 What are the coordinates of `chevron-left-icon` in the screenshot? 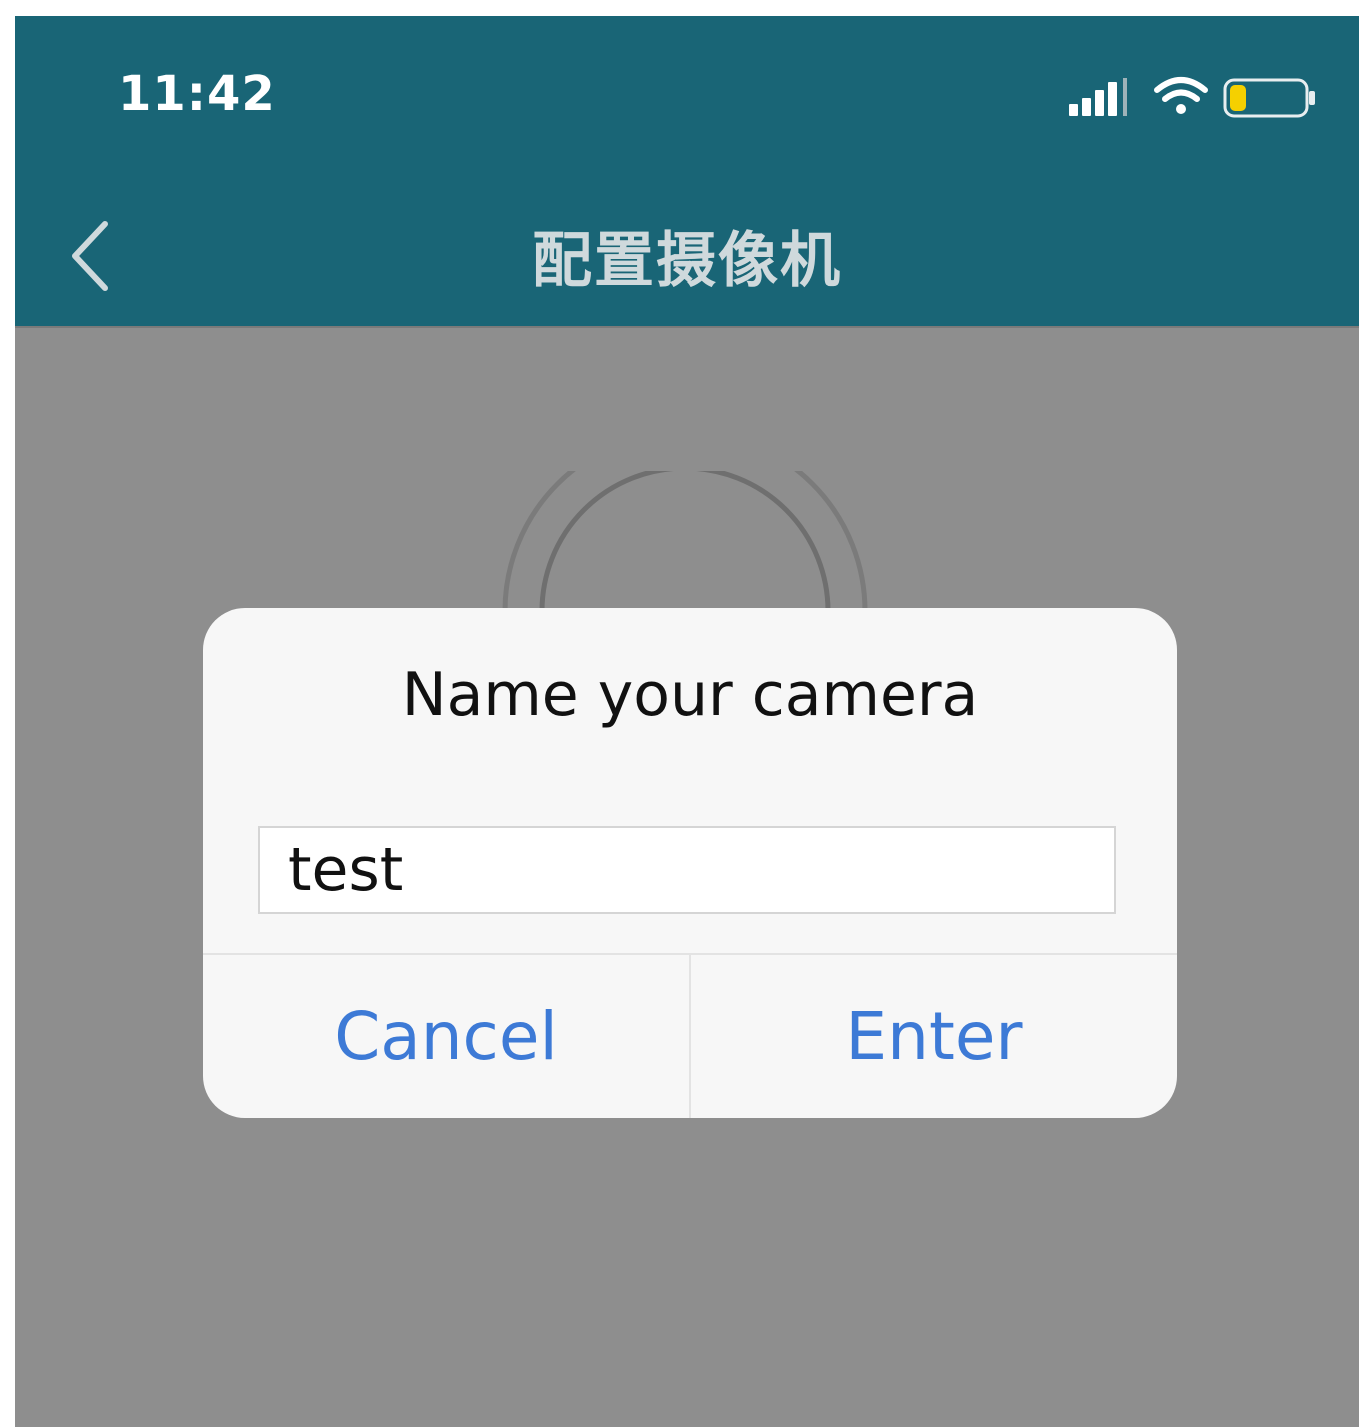 It's located at (90, 256).